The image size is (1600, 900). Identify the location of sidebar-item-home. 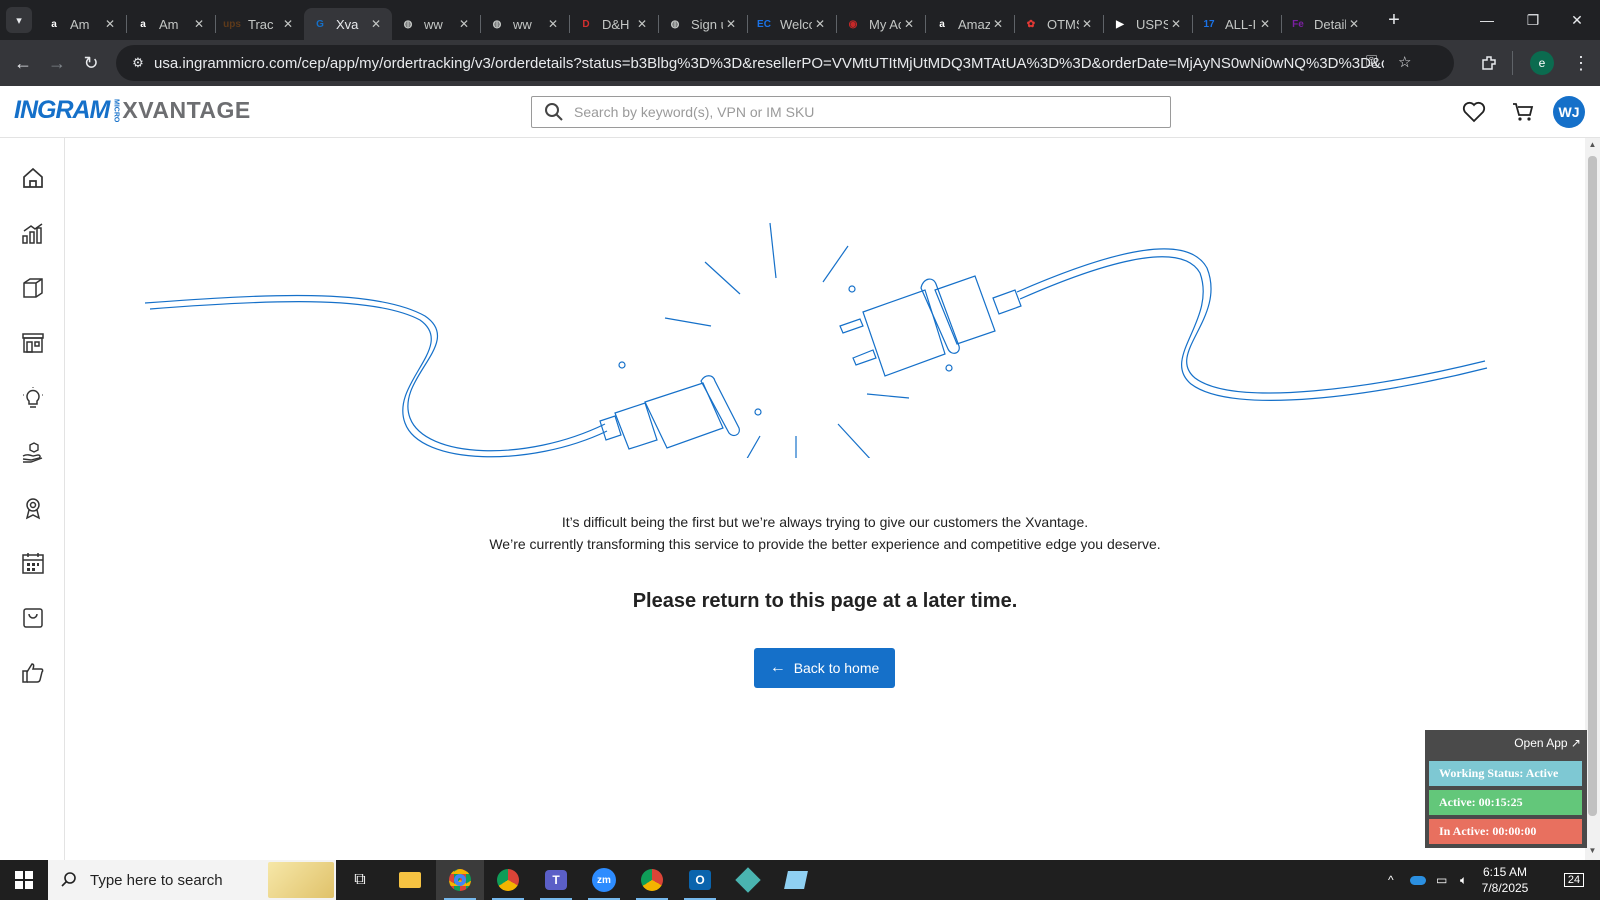
(33, 178).